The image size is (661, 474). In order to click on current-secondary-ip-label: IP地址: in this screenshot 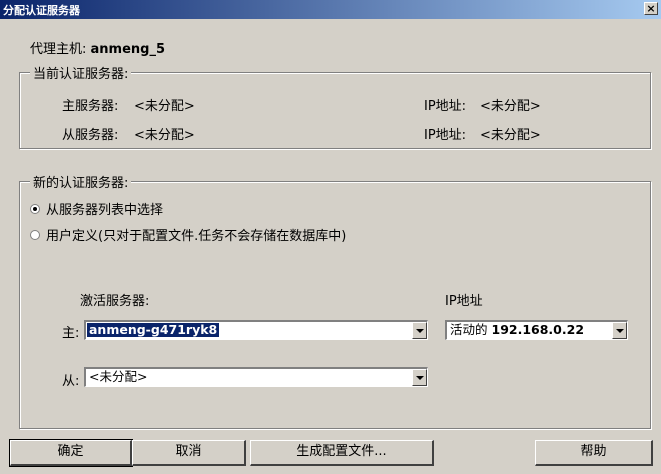, I will do `click(445, 135)`.